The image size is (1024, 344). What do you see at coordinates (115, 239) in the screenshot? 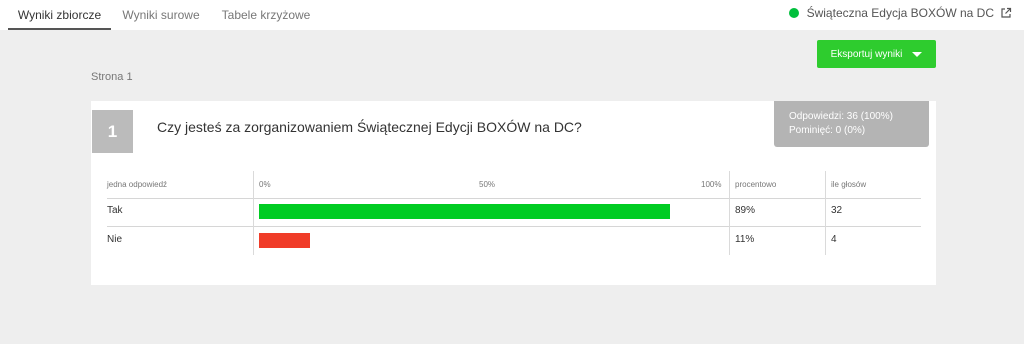
I see `row-label-nie: Nie` at bounding box center [115, 239].